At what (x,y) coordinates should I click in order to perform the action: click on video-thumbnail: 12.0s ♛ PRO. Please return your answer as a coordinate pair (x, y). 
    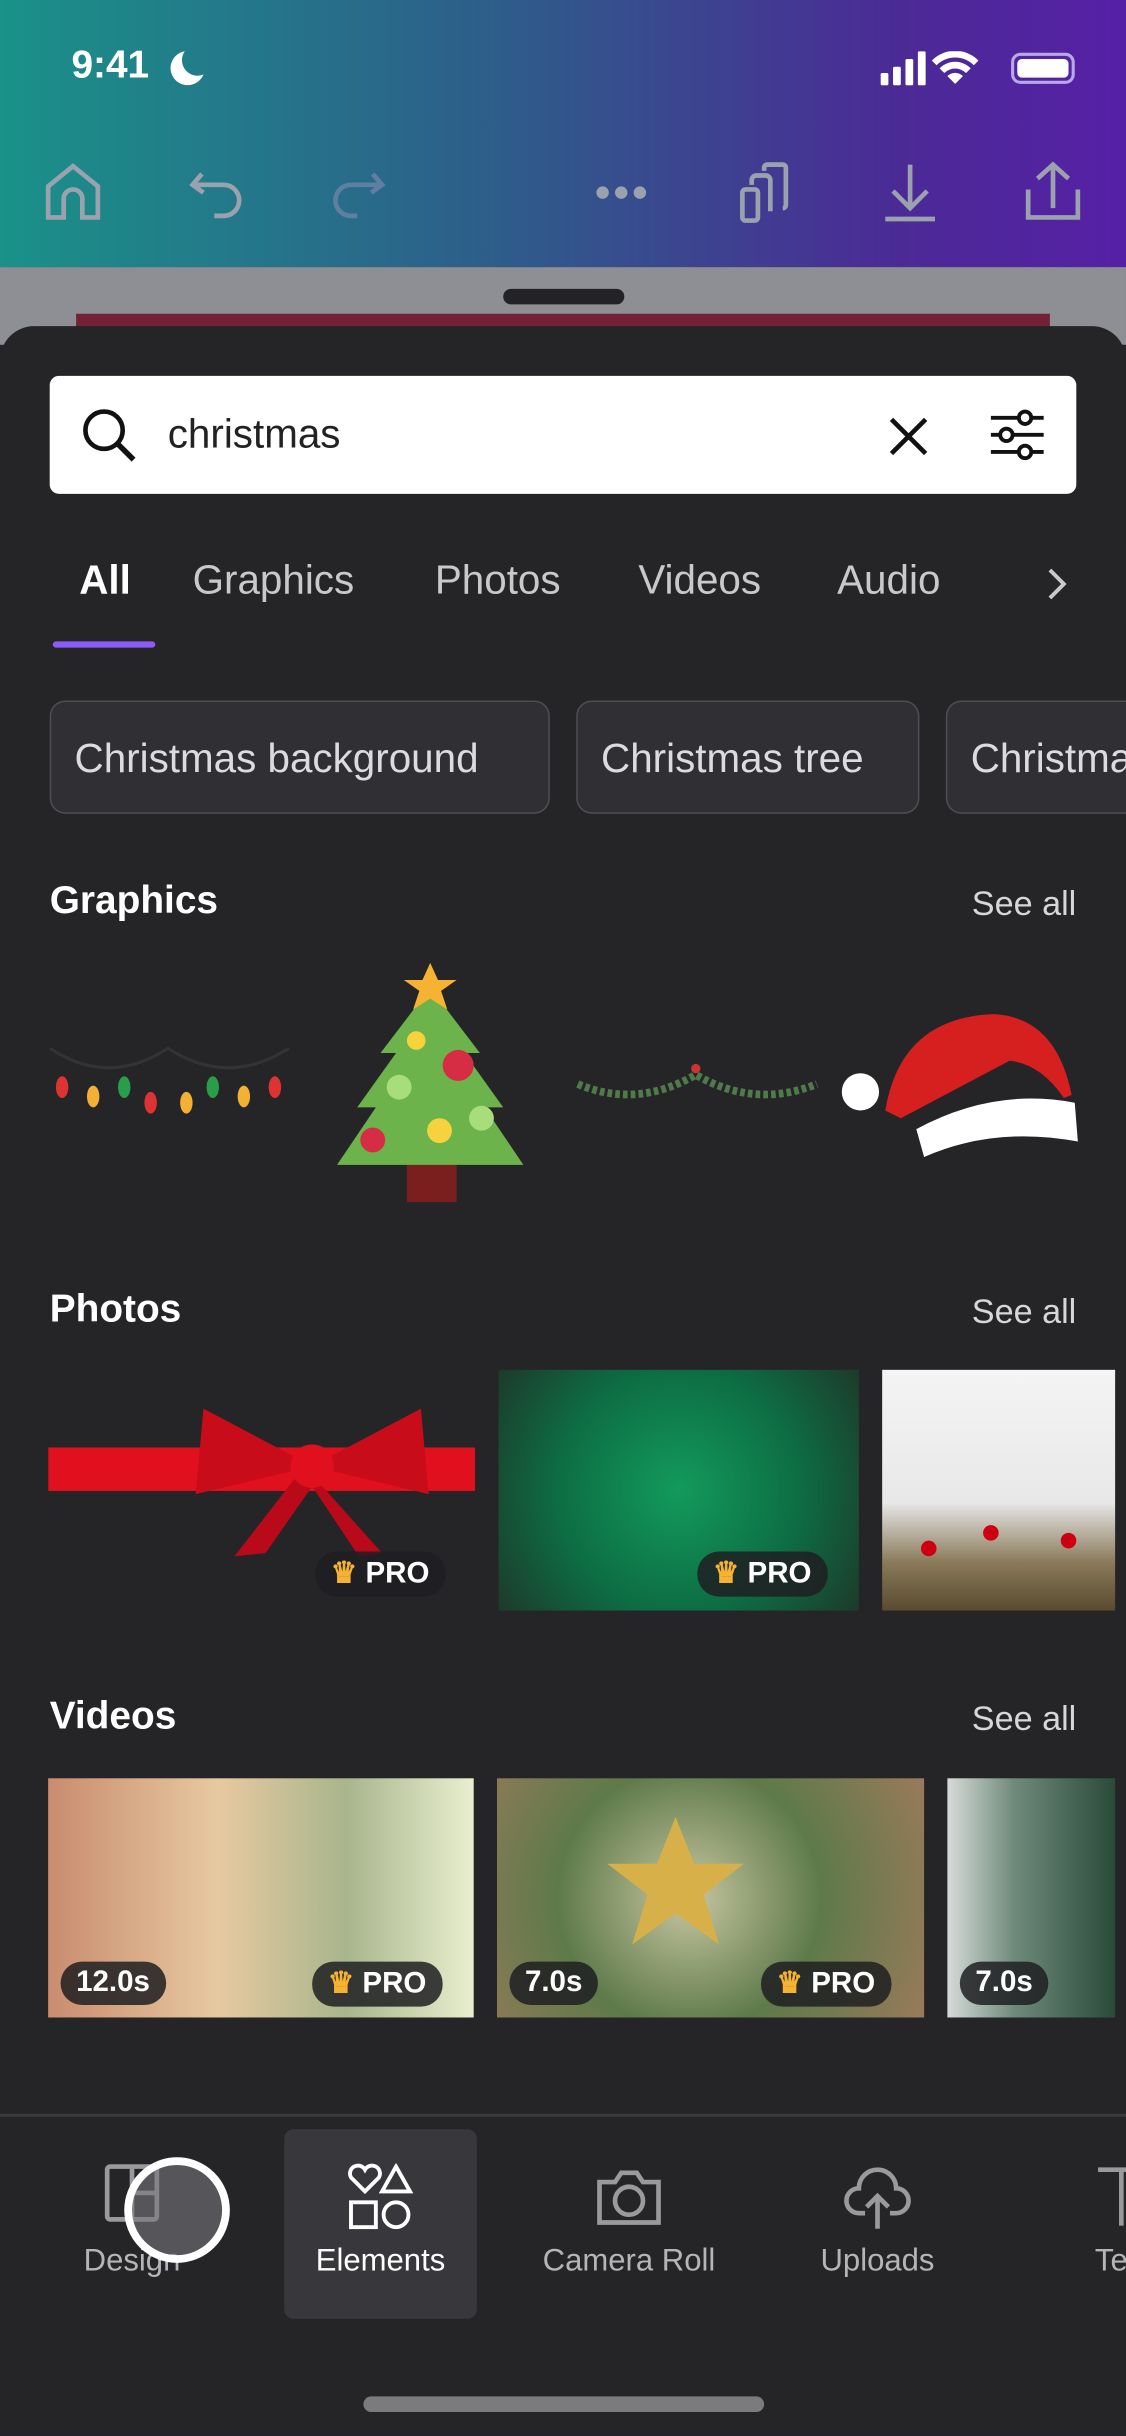
    Looking at the image, I should click on (261, 1898).